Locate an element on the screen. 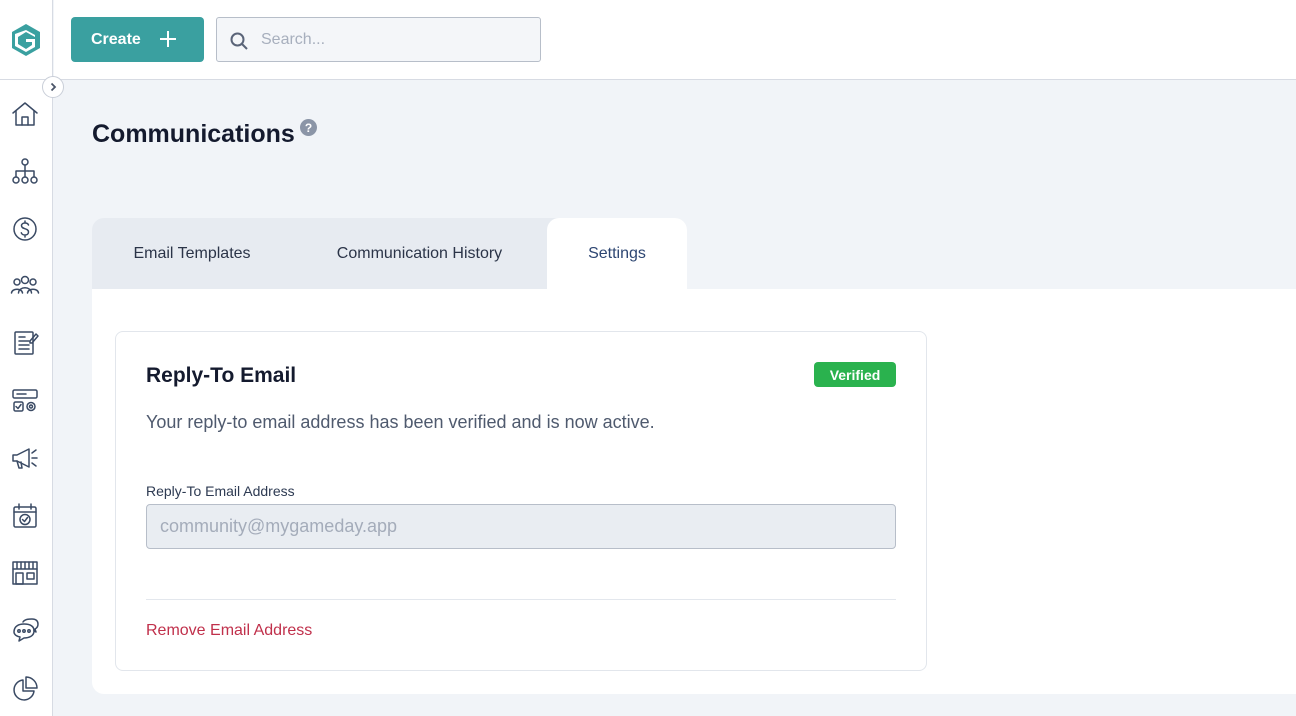 The height and width of the screenshot is (716, 1296). status-badge: Verified is located at coordinates (855, 374).